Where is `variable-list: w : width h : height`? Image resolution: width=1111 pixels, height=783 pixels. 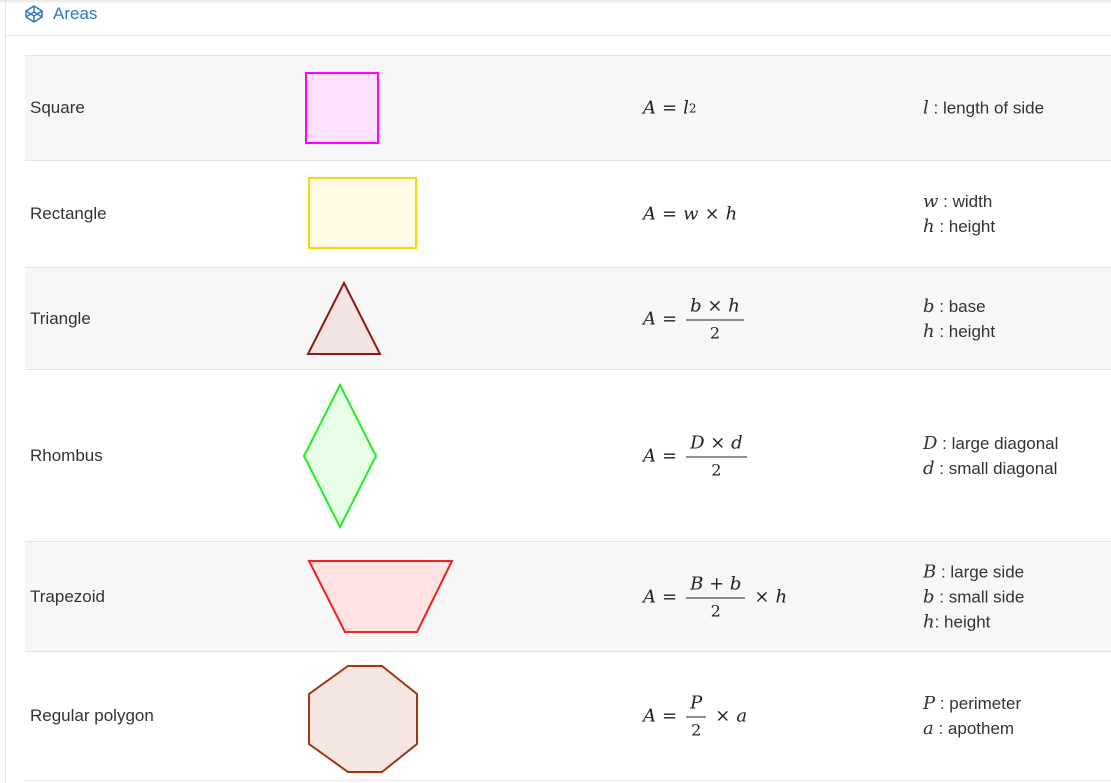
variable-list: w : width h : height is located at coordinates (959, 214).